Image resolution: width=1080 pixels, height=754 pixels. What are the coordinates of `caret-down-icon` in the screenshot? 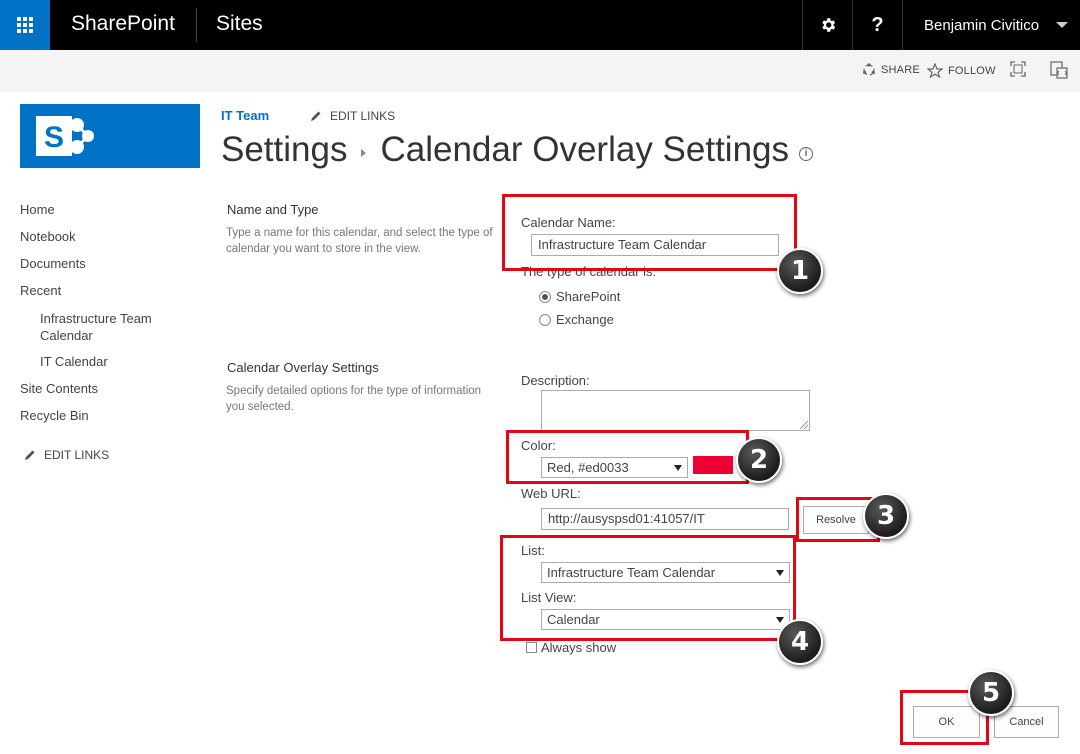 It's located at (1062, 25).